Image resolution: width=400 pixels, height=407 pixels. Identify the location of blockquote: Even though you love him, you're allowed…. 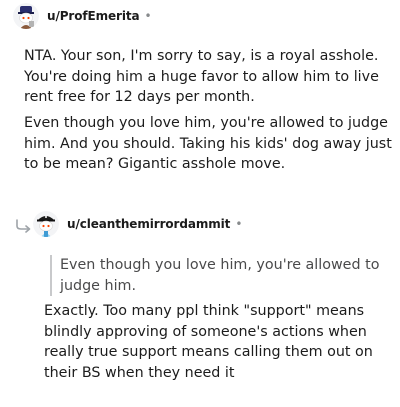
(225, 275).